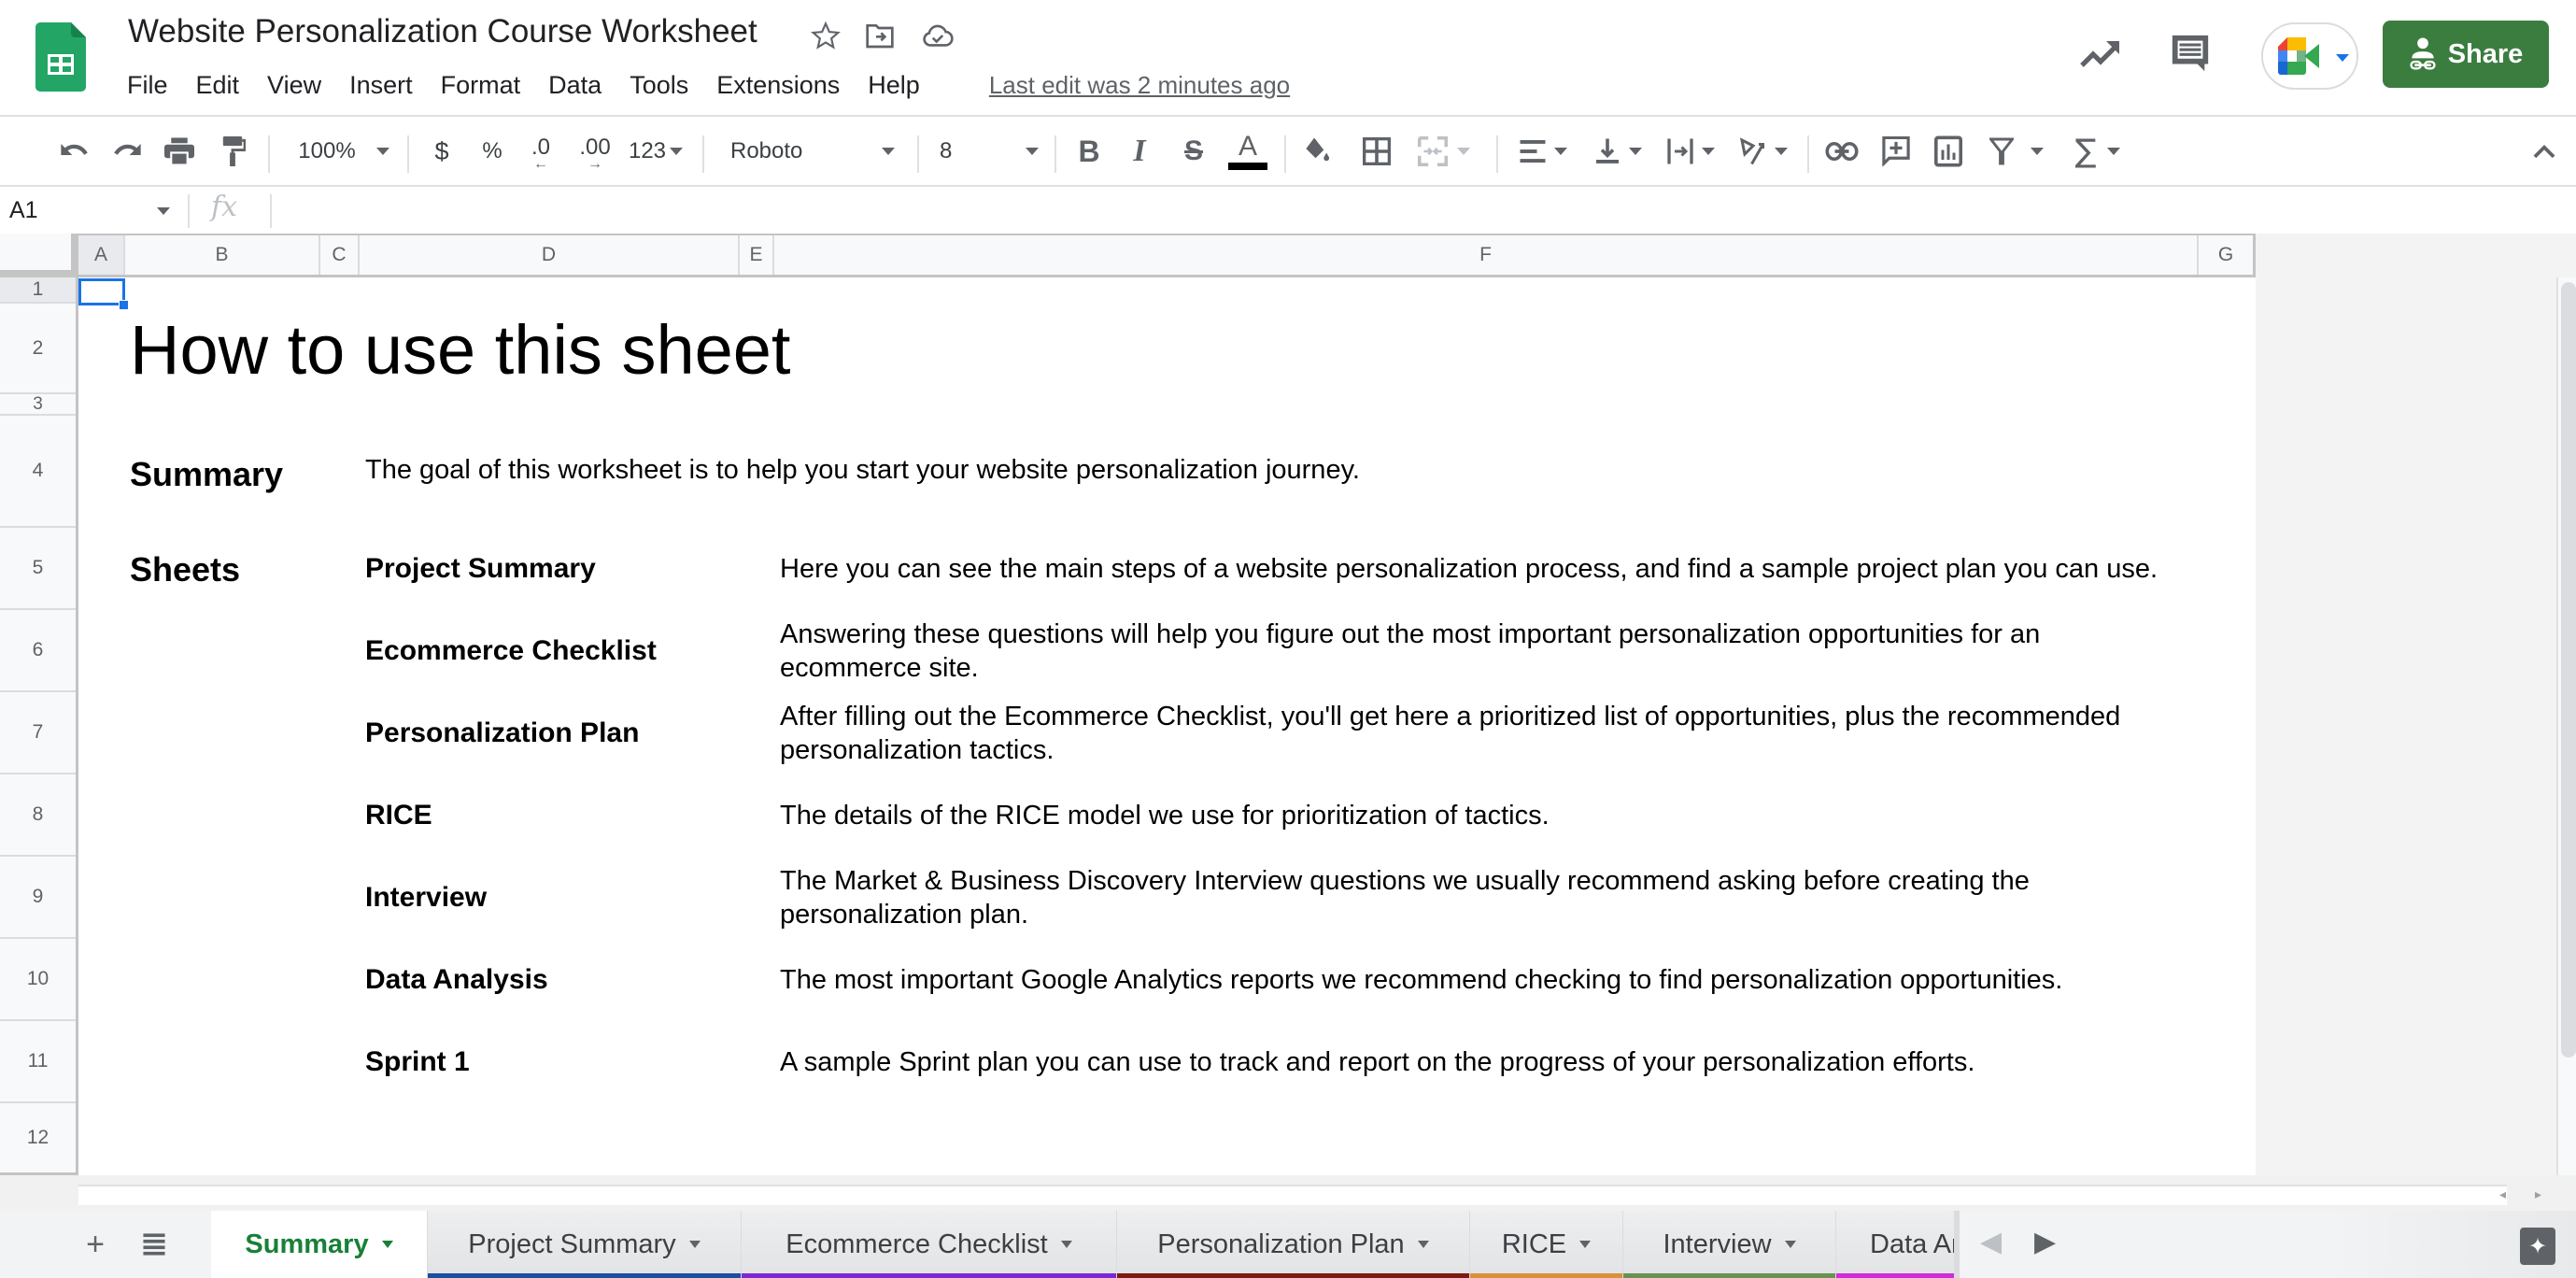 The width and height of the screenshot is (2576, 1278). I want to click on vertical-scrollbar, so click(2566, 726).